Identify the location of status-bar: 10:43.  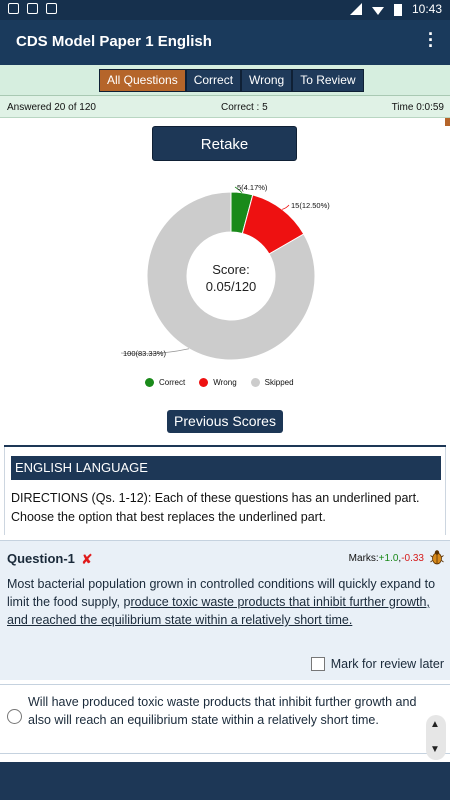
(225, 10).